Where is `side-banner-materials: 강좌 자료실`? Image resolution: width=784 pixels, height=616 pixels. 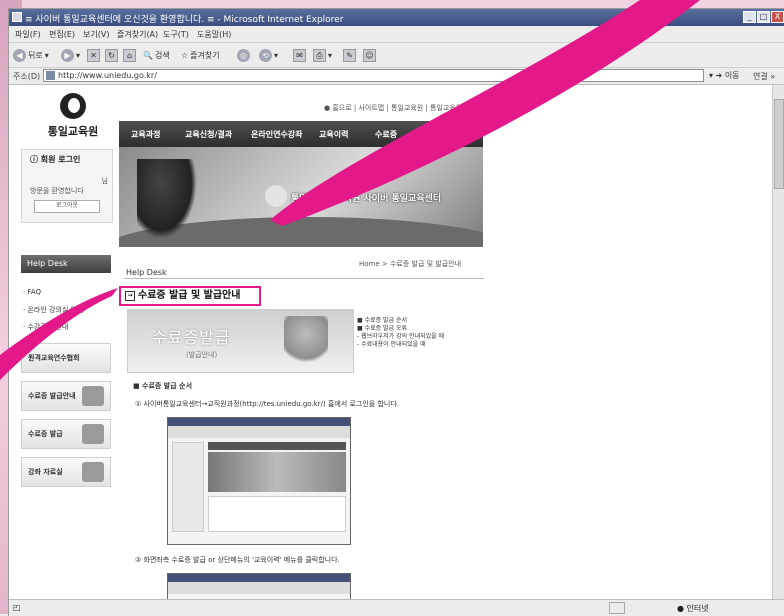
side-banner-materials: 강좌 자료실 is located at coordinates (66, 472).